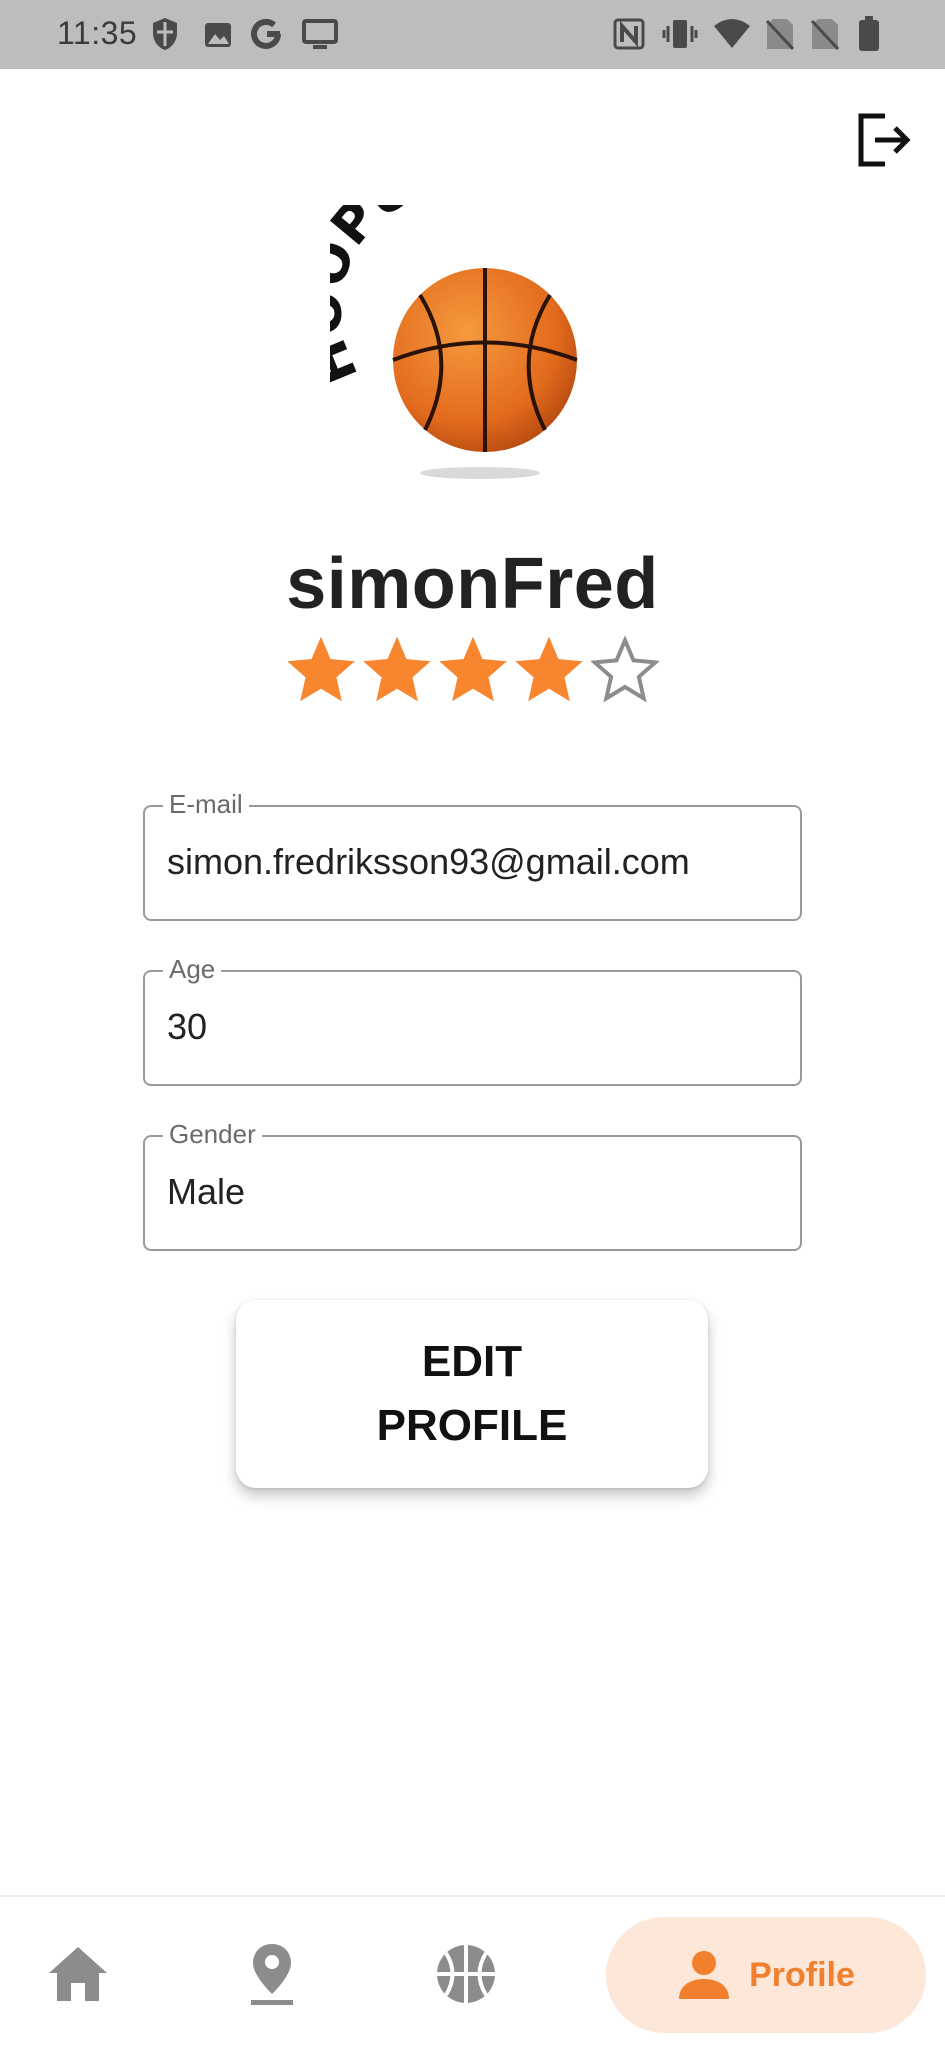  What do you see at coordinates (212, 1134) in the screenshot?
I see `gender-label: Gender` at bounding box center [212, 1134].